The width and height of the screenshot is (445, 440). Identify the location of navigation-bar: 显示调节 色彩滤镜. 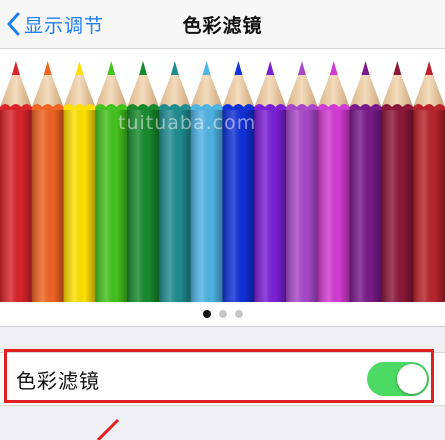
(222, 24).